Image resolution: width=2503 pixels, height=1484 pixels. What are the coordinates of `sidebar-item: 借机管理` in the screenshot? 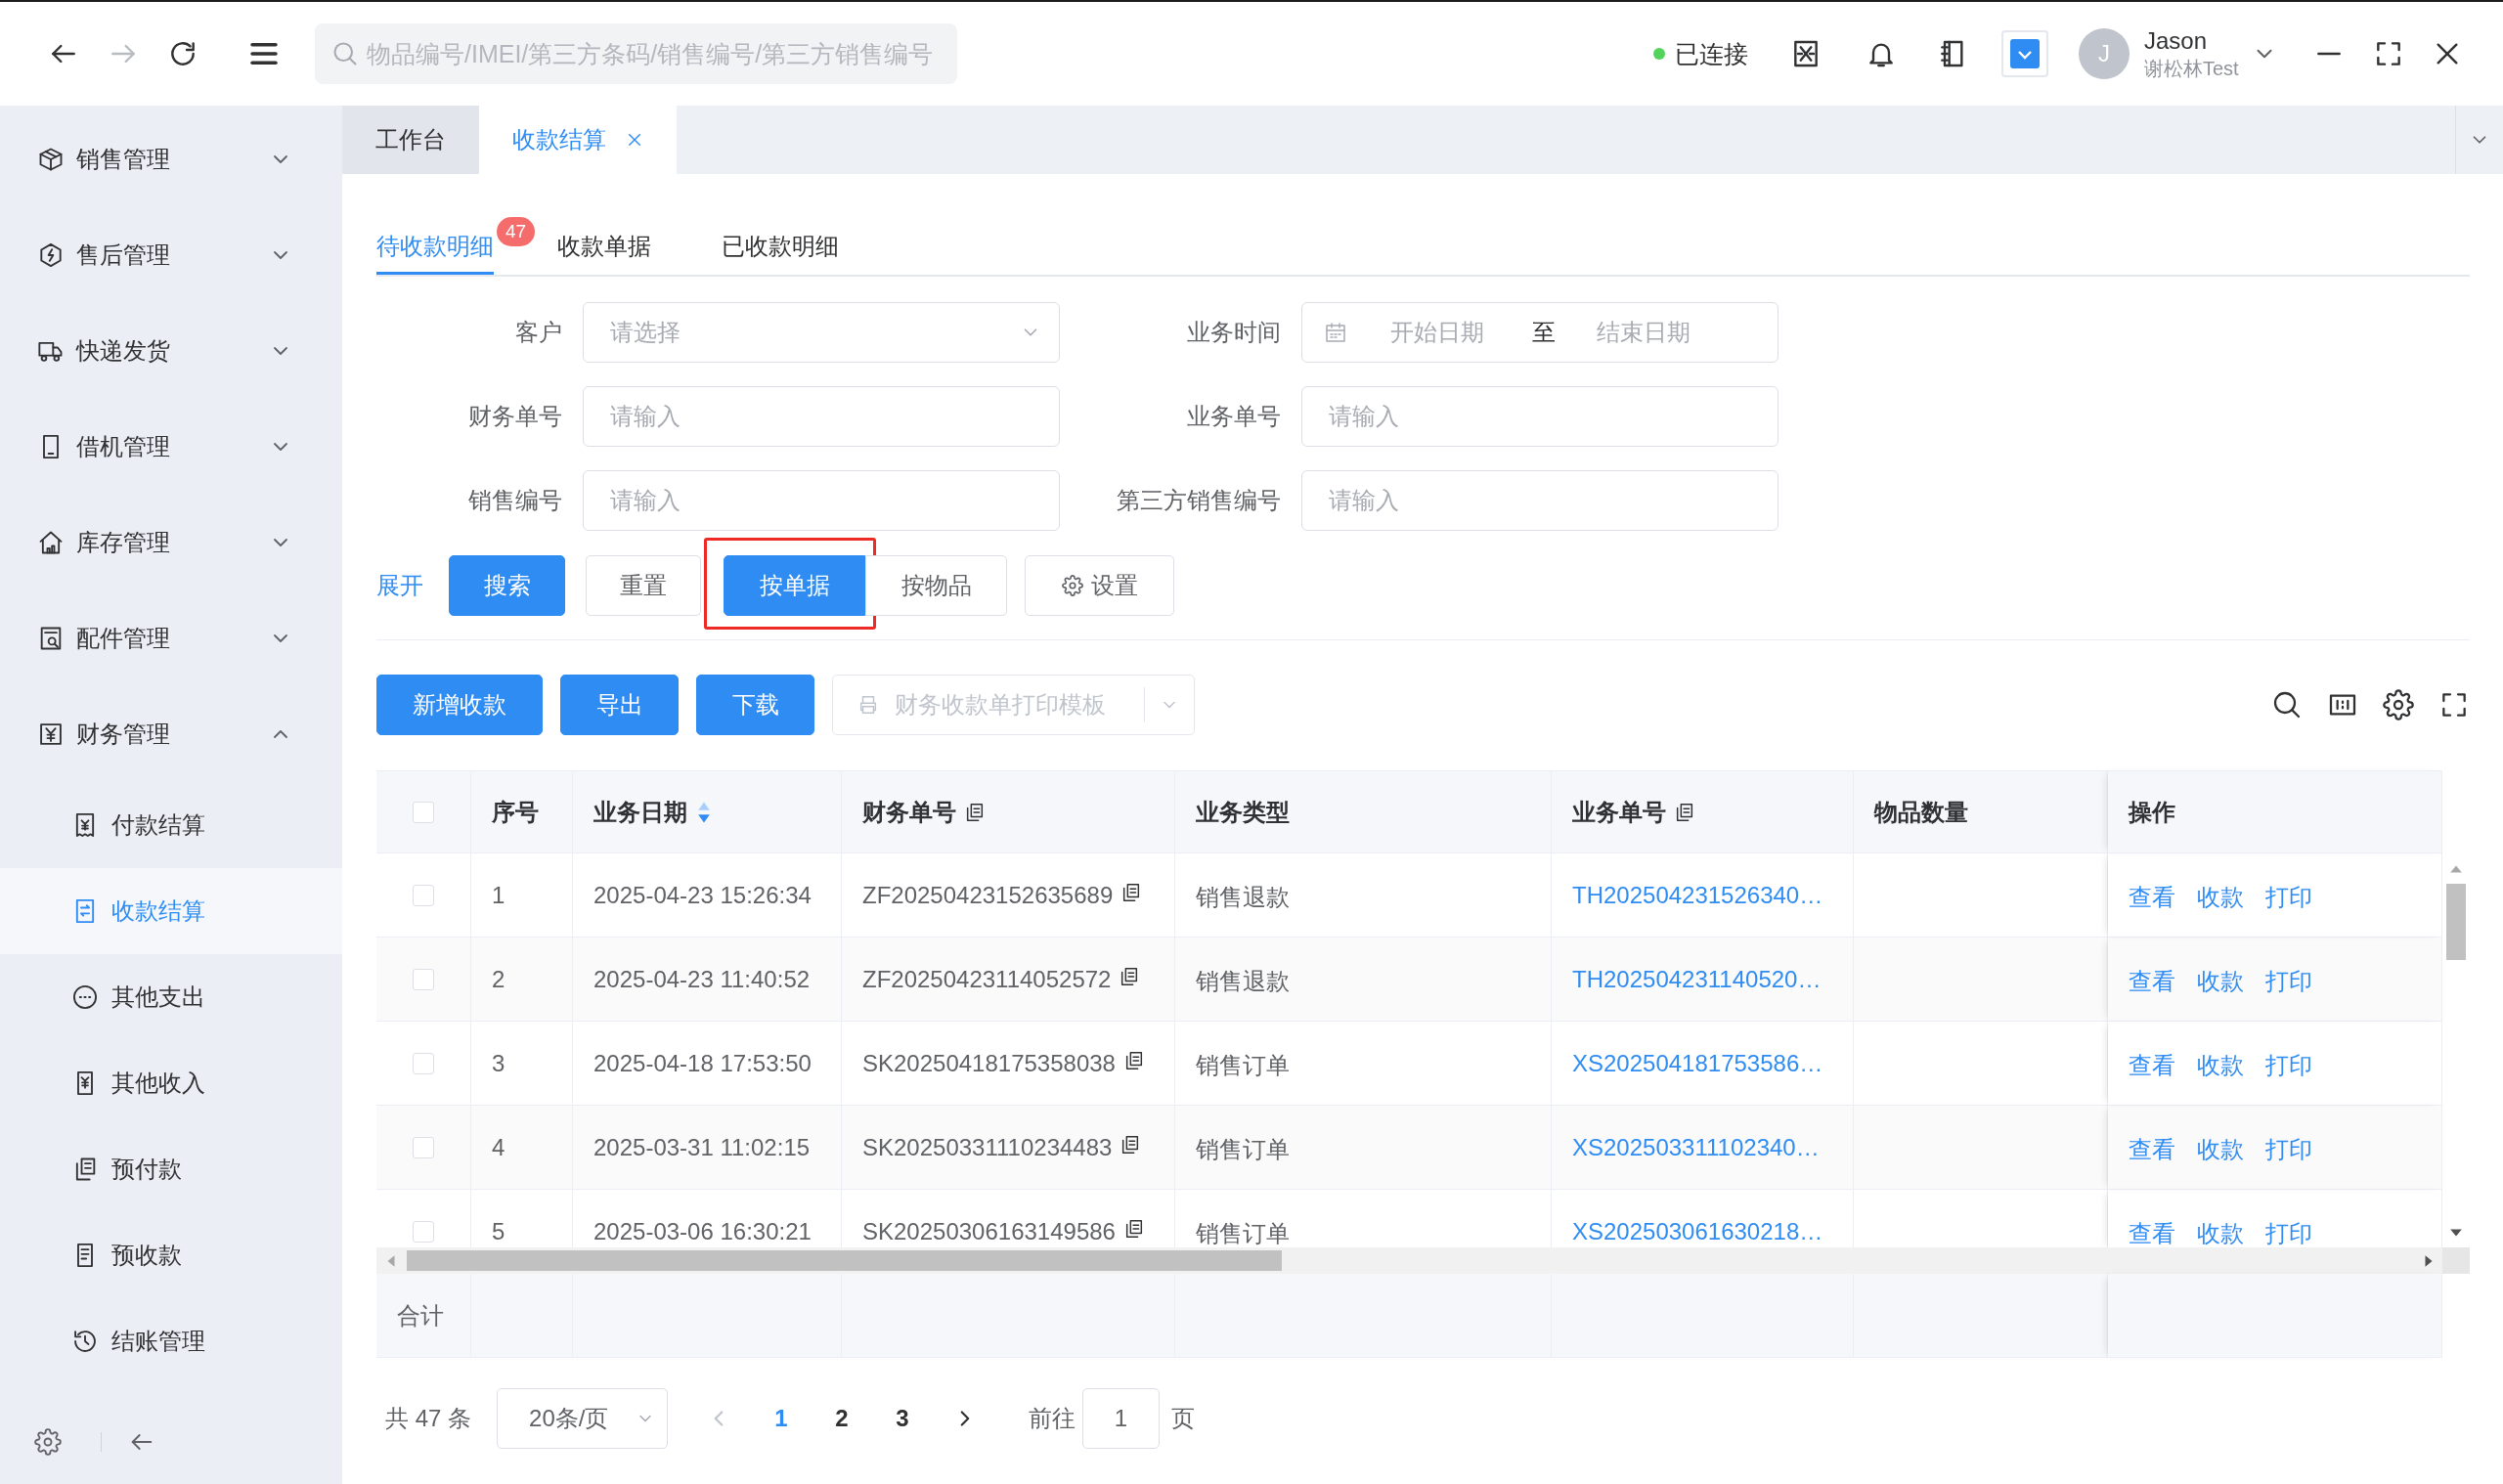 It's located at (171, 447).